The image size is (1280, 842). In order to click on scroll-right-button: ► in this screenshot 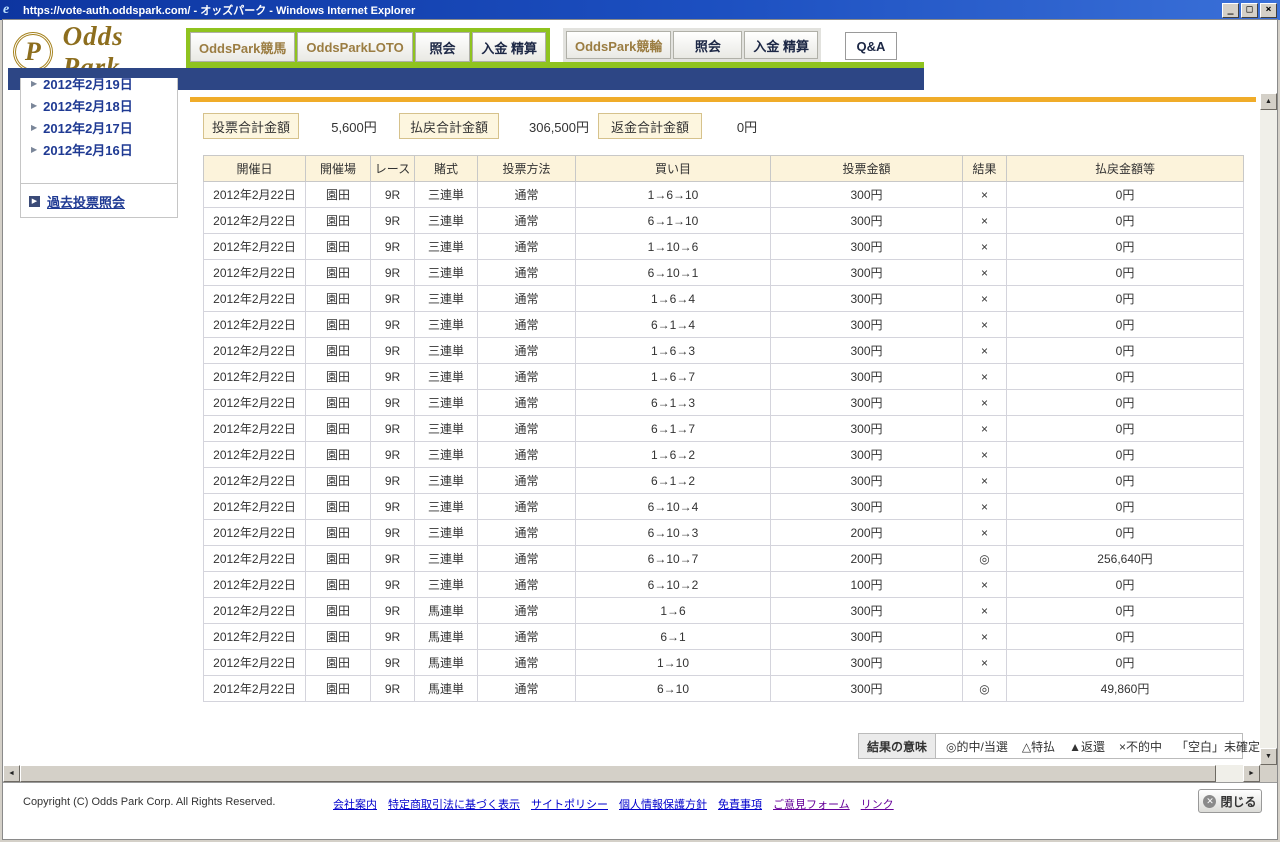, I will do `click(1251, 773)`.